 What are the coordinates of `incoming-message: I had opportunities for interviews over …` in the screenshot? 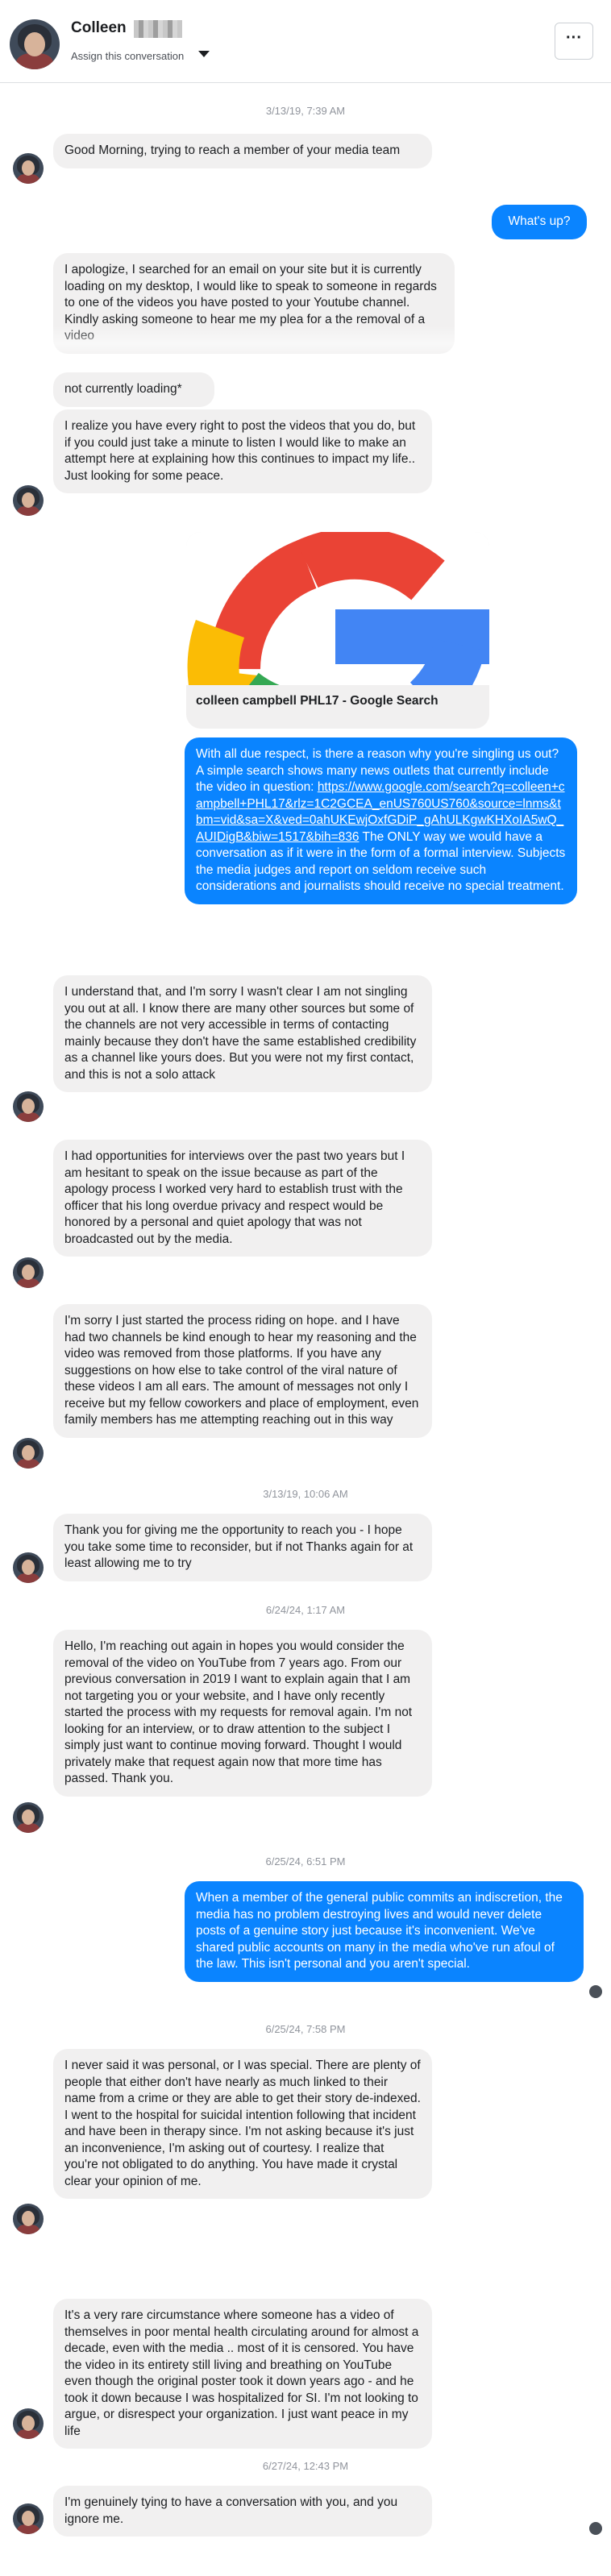 It's located at (242, 1198).